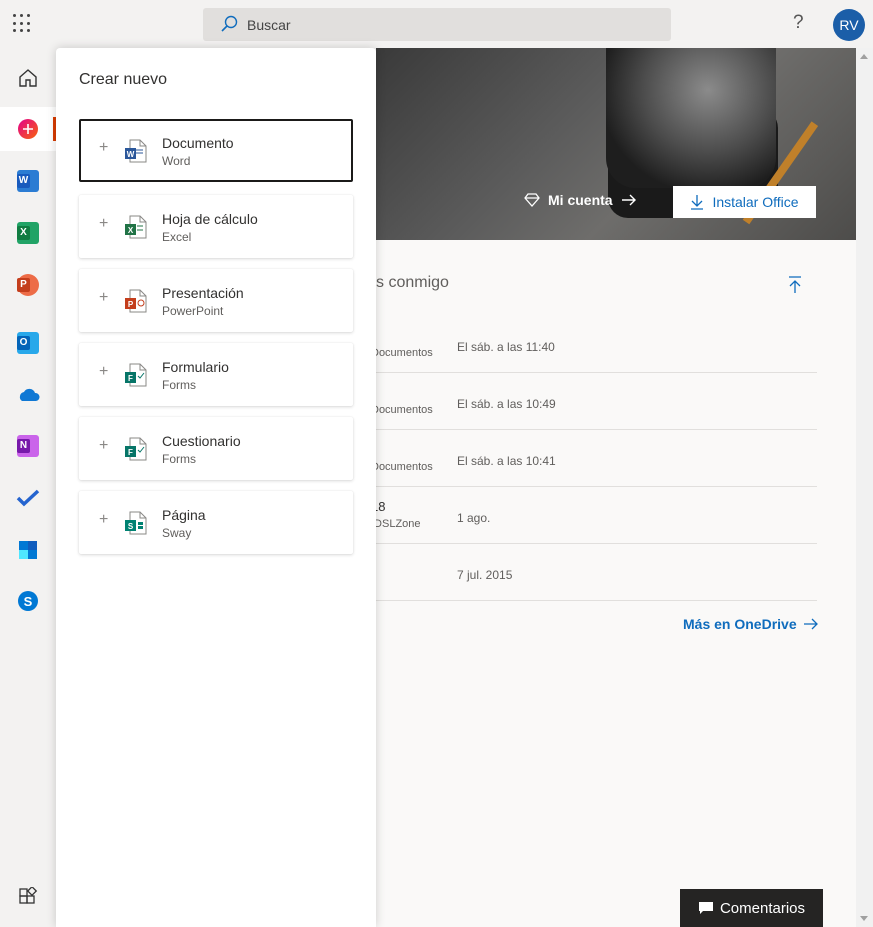 The width and height of the screenshot is (873, 927). Describe the element at coordinates (28, 897) in the screenshot. I see `all-apps-icon` at that location.